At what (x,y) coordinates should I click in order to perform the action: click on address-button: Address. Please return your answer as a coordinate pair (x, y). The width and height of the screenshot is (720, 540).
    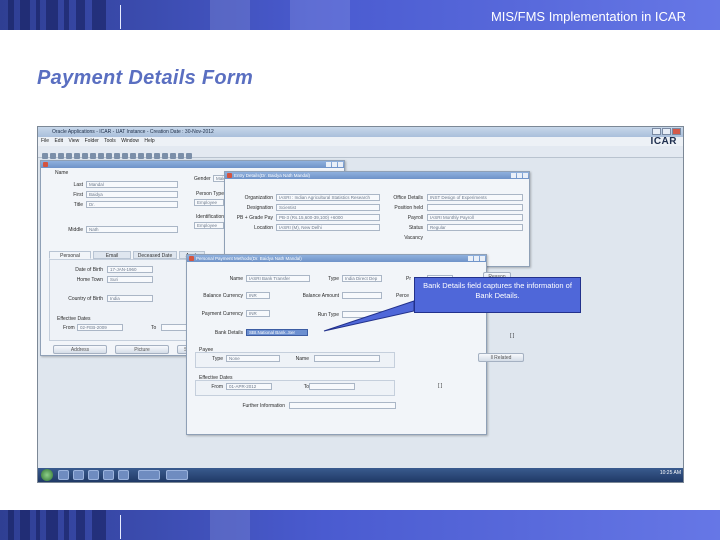
    Looking at the image, I should click on (80, 349).